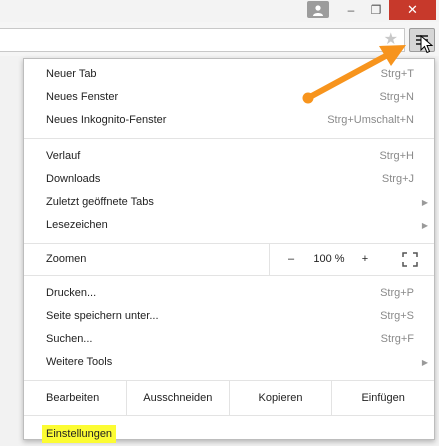 The image size is (439, 446). I want to click on menu-item-print: Drucken... Strg+P, so click(229, 293).